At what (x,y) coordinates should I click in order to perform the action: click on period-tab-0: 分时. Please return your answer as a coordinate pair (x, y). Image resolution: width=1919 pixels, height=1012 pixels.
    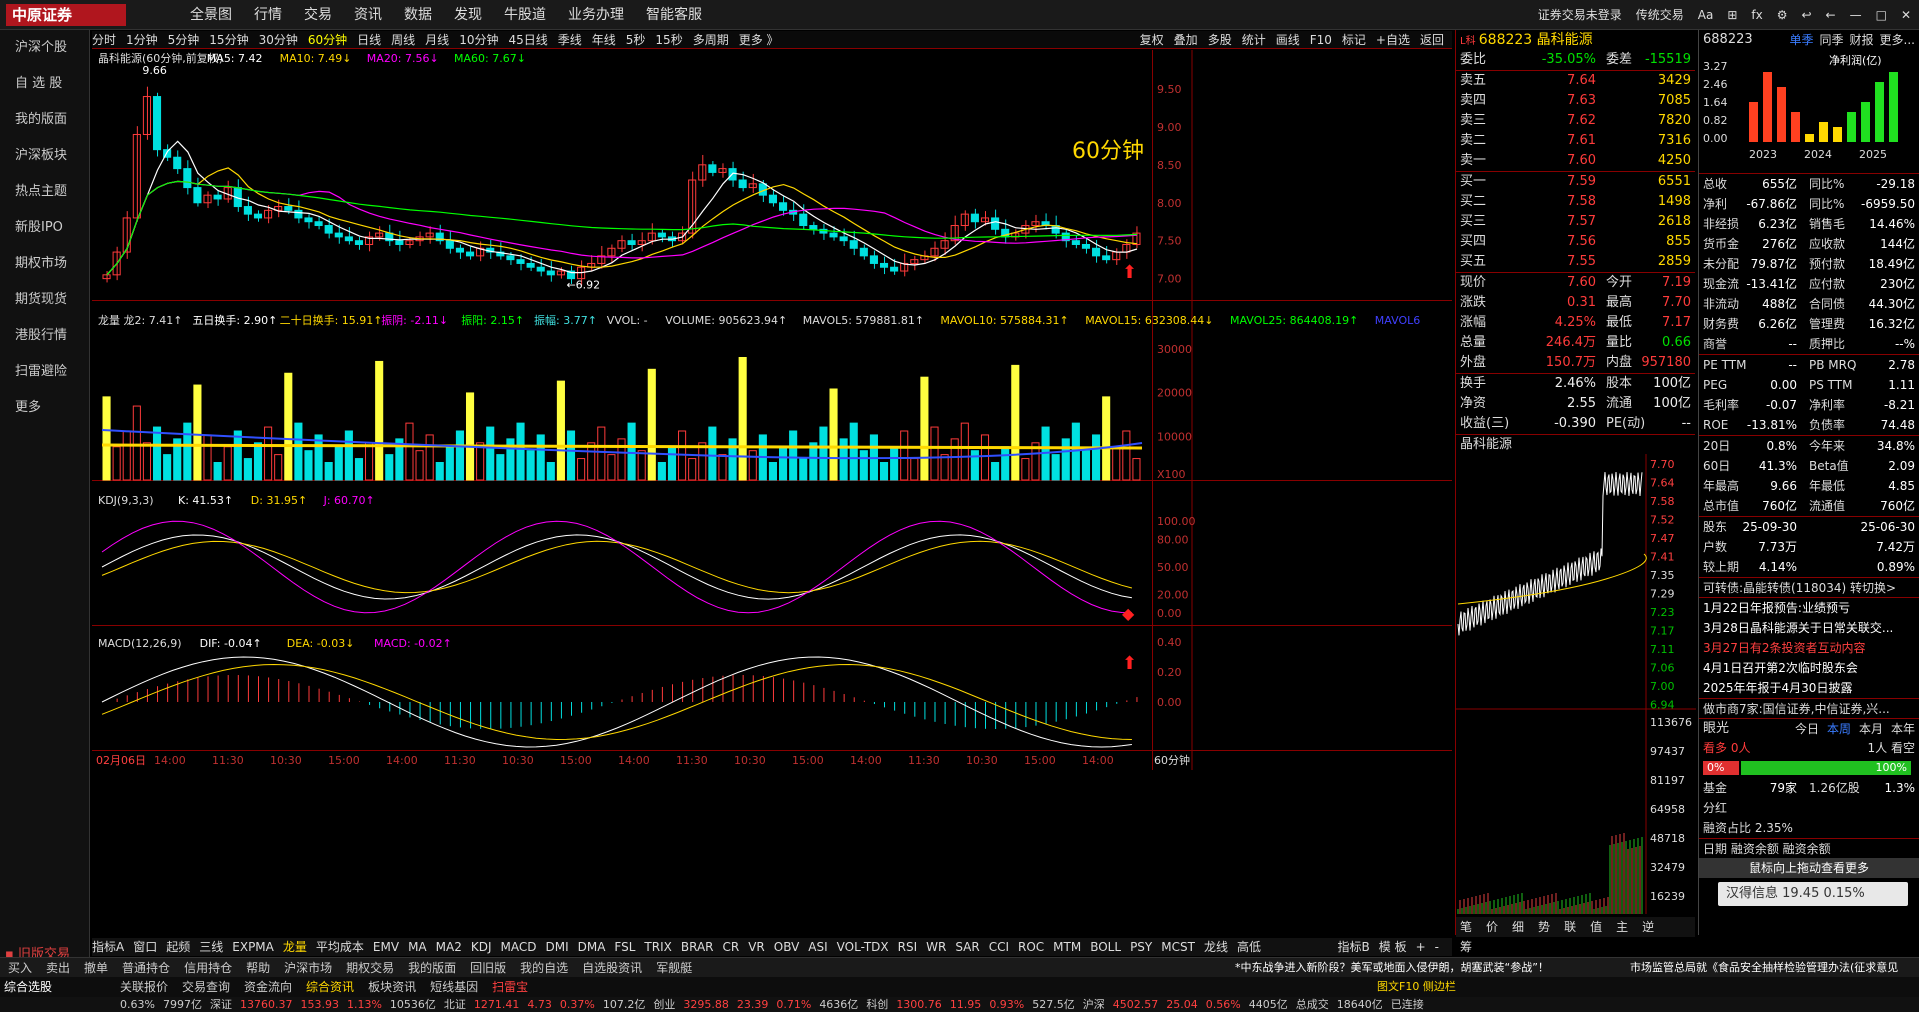
    Looking at the image, I should click on (104, 40).